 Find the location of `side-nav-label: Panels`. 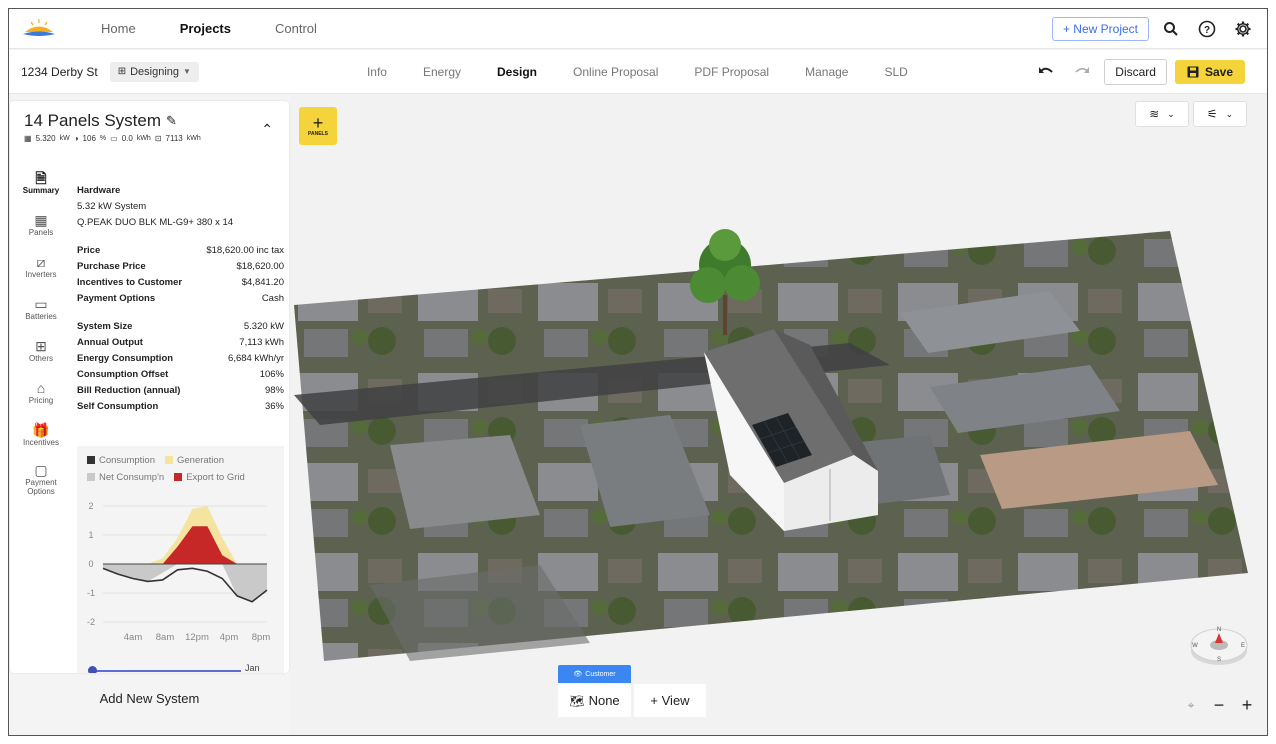

side-nav-label: Panels is located at coordinates (41, 232).